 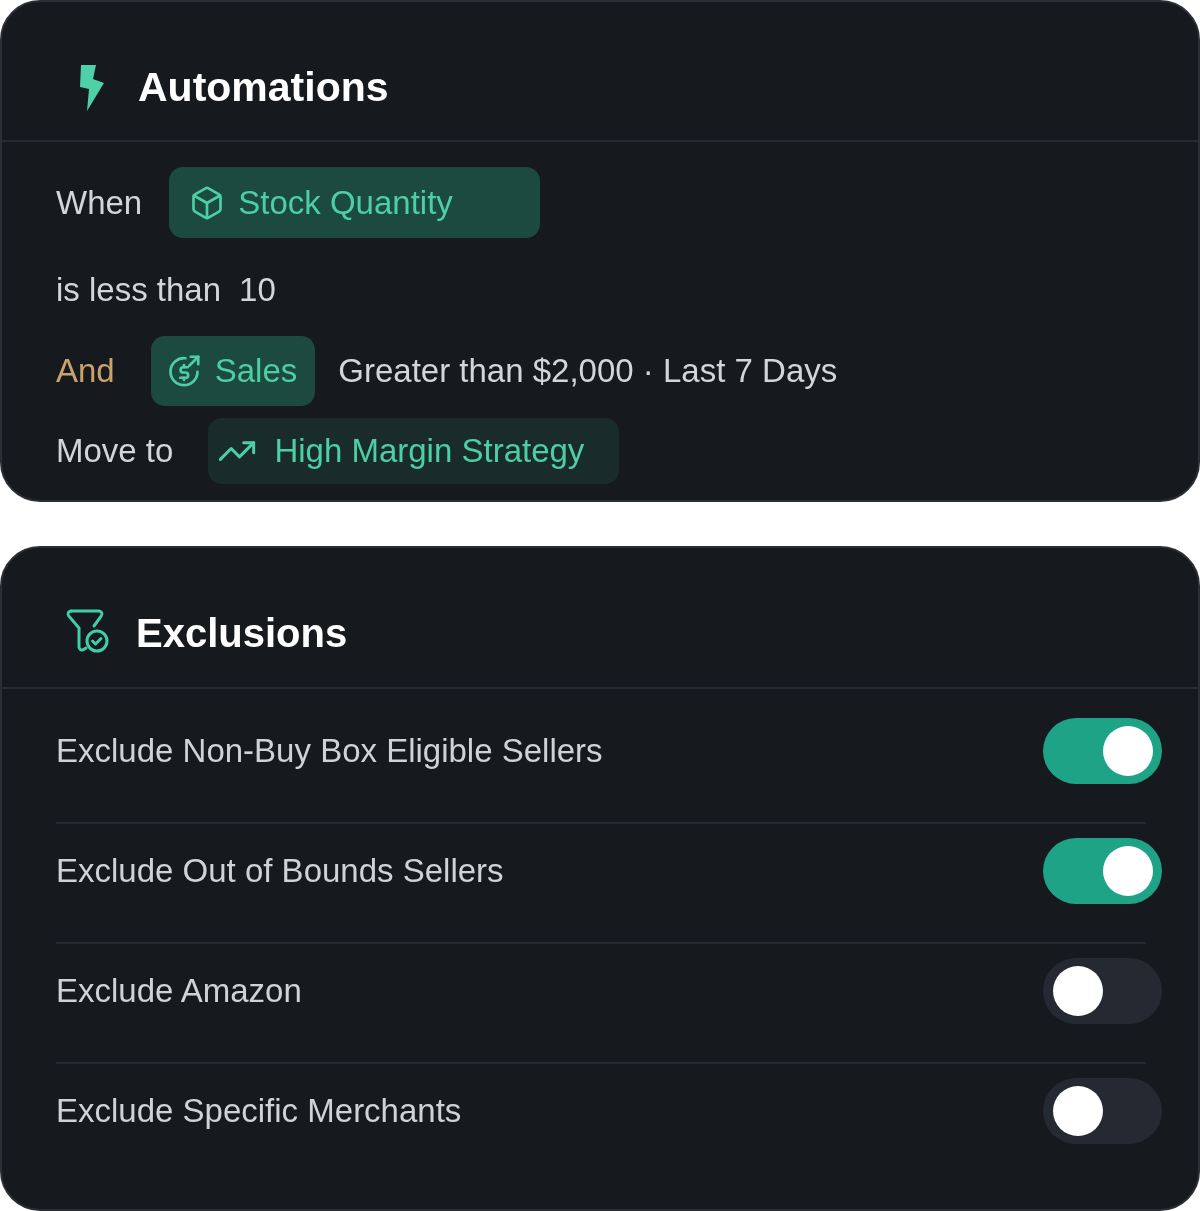 I want to click on rule-label: When, so click(x=99, y=202).